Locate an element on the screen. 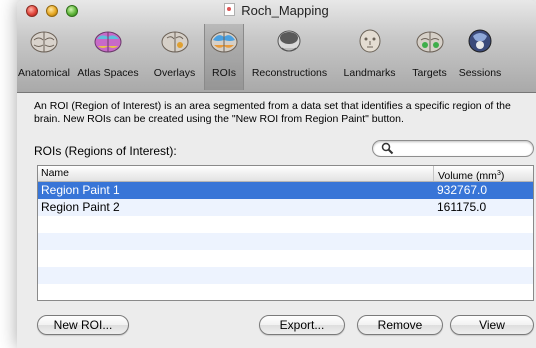 This screenshot has width=536, height=348. toolbar-item-rois: ROIs is located at coordinates (224, 57).